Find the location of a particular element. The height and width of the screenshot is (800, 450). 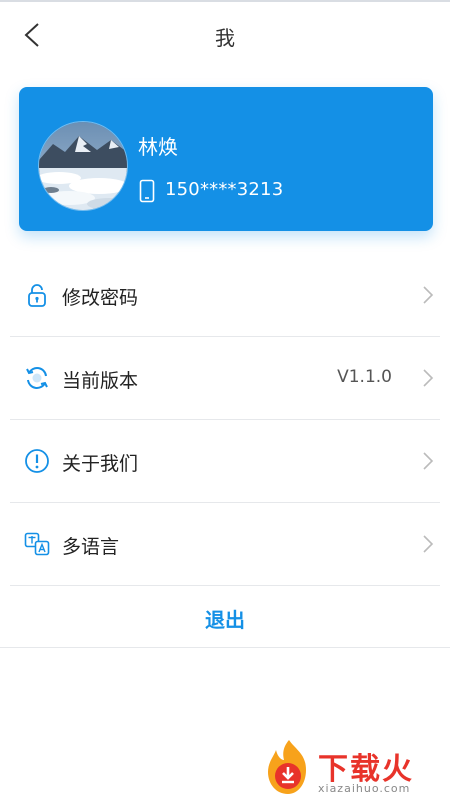

logout-row: 退出 is located at coordinates (225, 617).